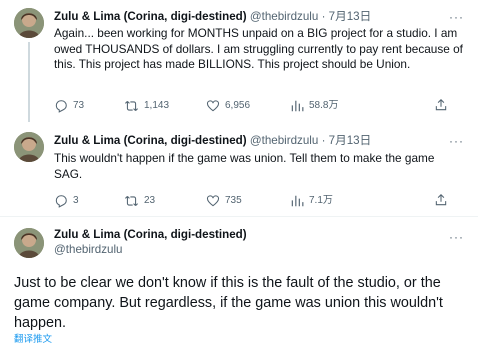 This screenshot has width=478, height=354. I want to click on views-button: 7.1万, so click(311, 201).